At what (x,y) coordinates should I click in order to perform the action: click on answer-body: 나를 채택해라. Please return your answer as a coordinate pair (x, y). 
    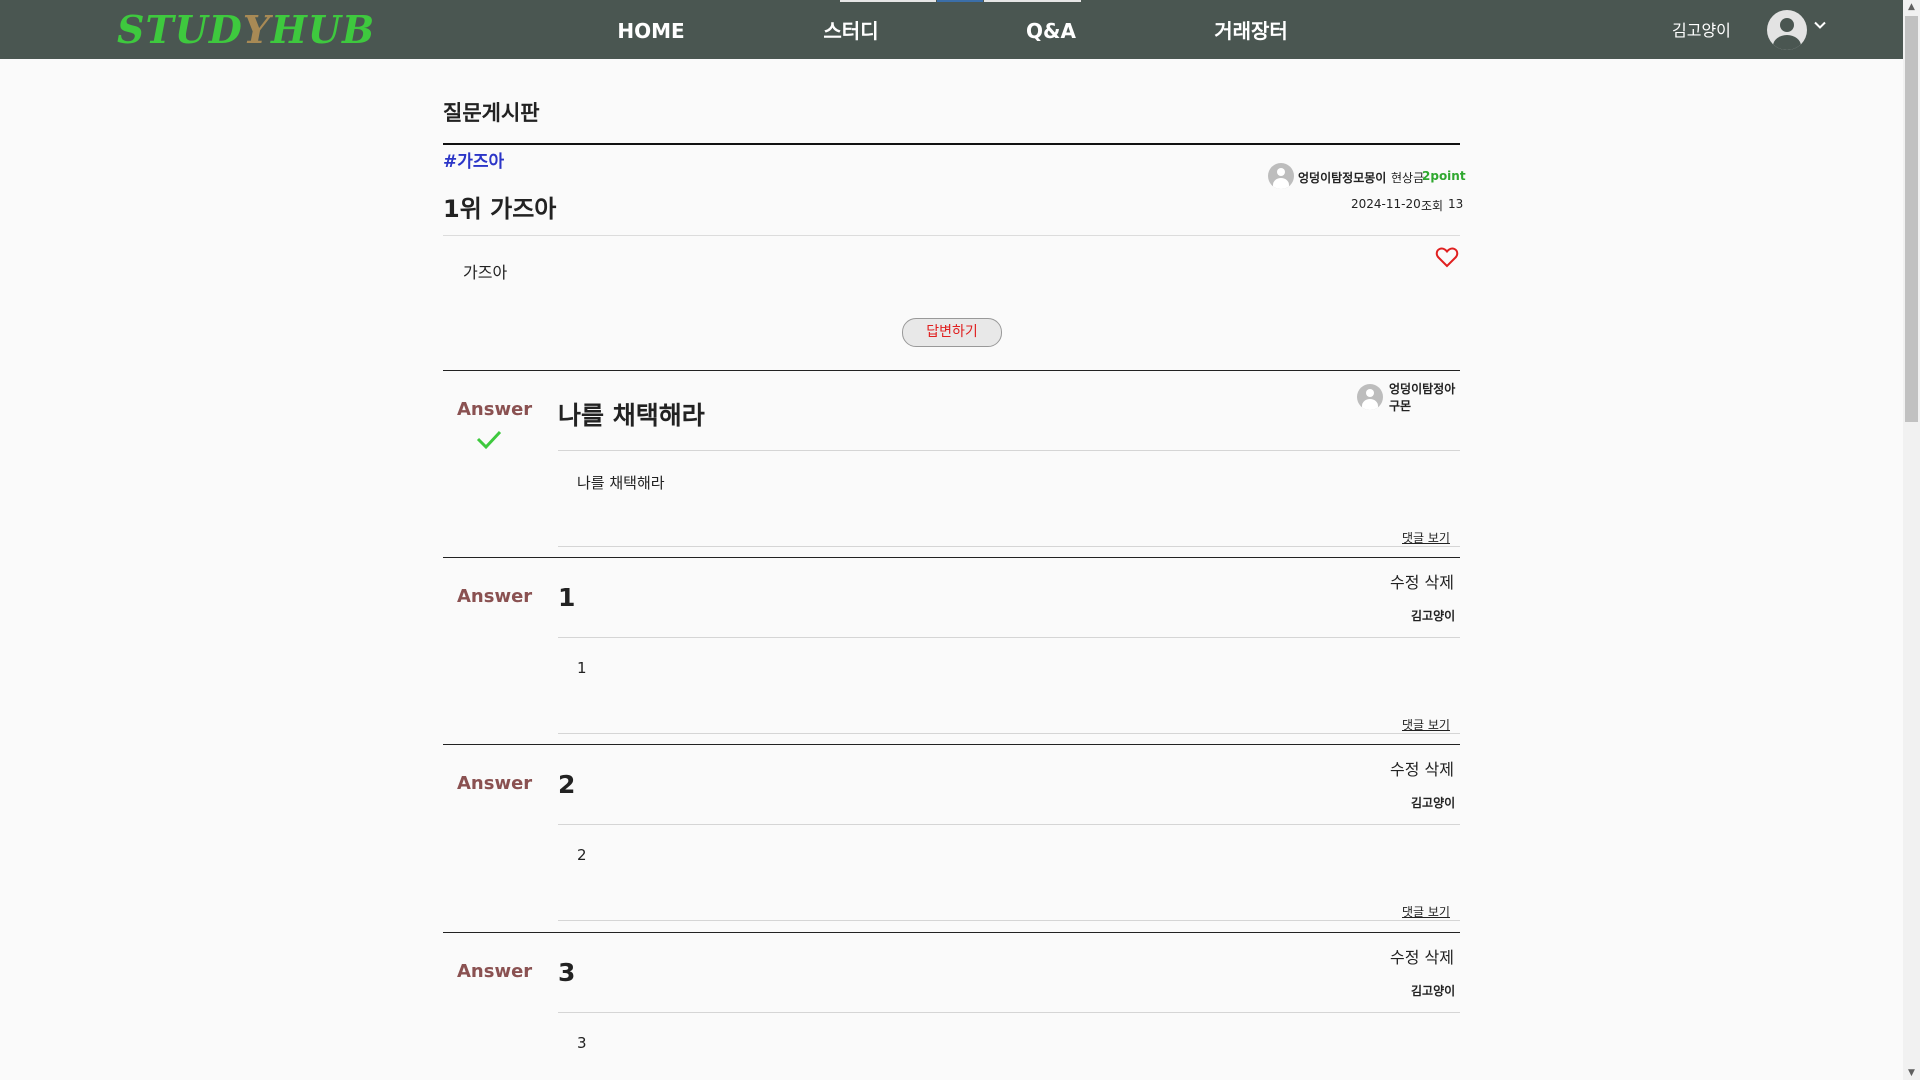
    Looking at the image, I should click on (621, 483).